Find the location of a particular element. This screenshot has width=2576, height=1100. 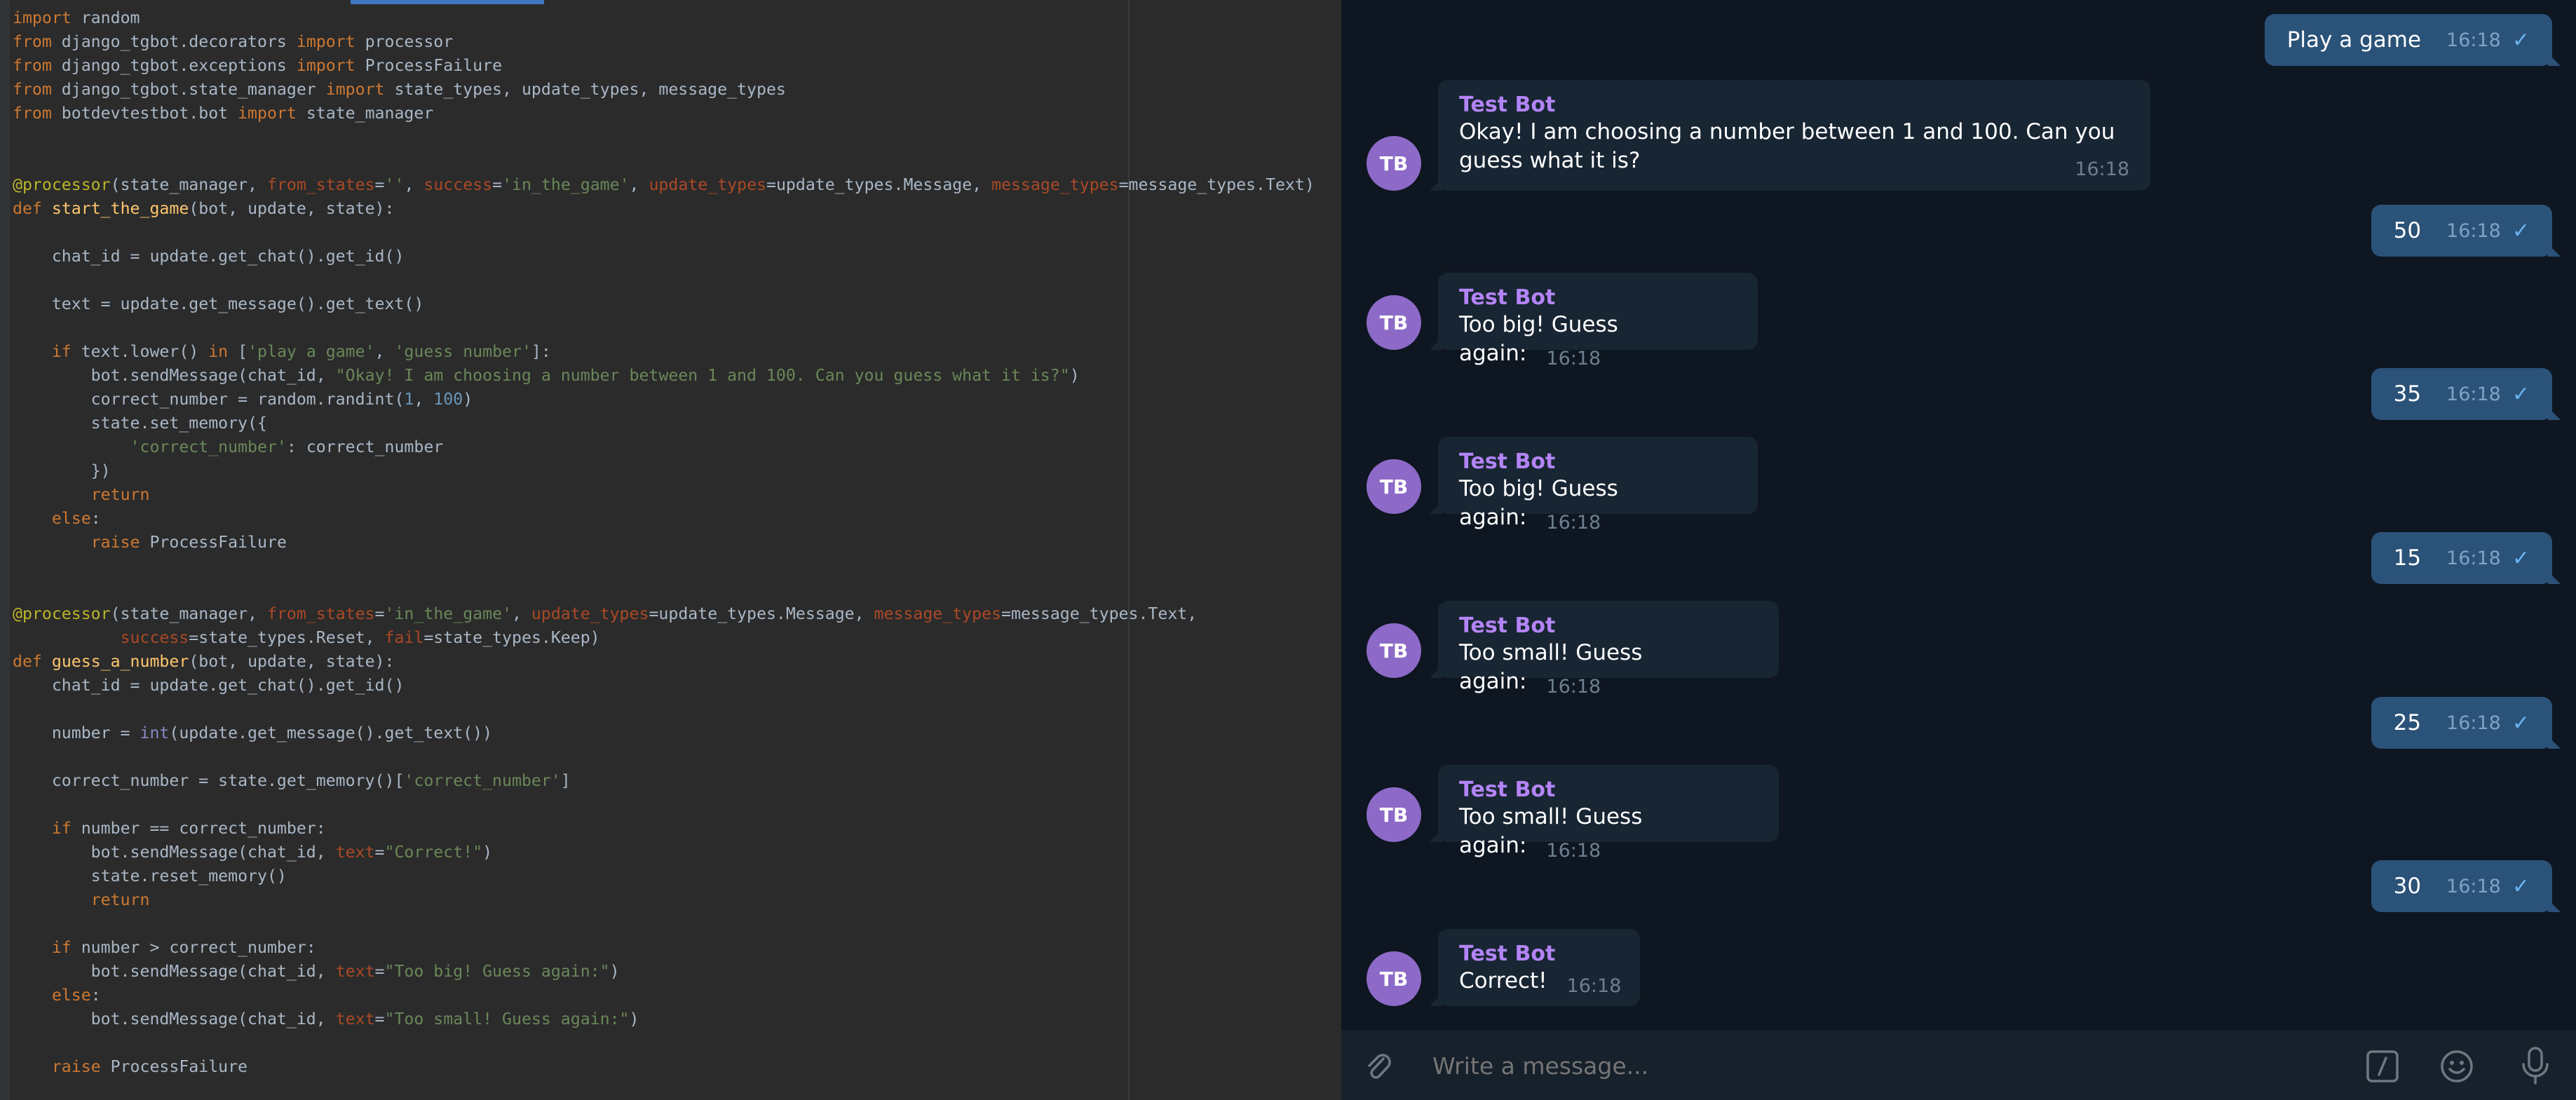

code-token: 'correct_number' is located at coordinates (482, 780).